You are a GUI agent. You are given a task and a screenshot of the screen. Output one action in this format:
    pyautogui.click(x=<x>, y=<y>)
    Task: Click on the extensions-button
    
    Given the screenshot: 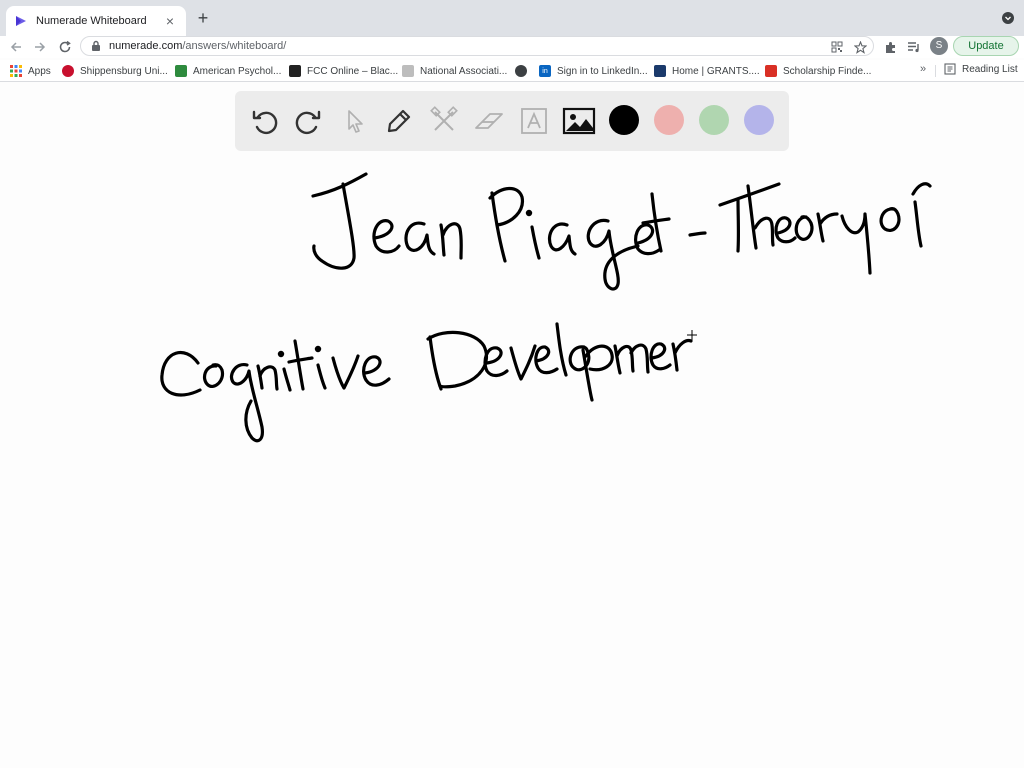 What is the action you would take?
    pyautogui.click(x=890, y=47)
    